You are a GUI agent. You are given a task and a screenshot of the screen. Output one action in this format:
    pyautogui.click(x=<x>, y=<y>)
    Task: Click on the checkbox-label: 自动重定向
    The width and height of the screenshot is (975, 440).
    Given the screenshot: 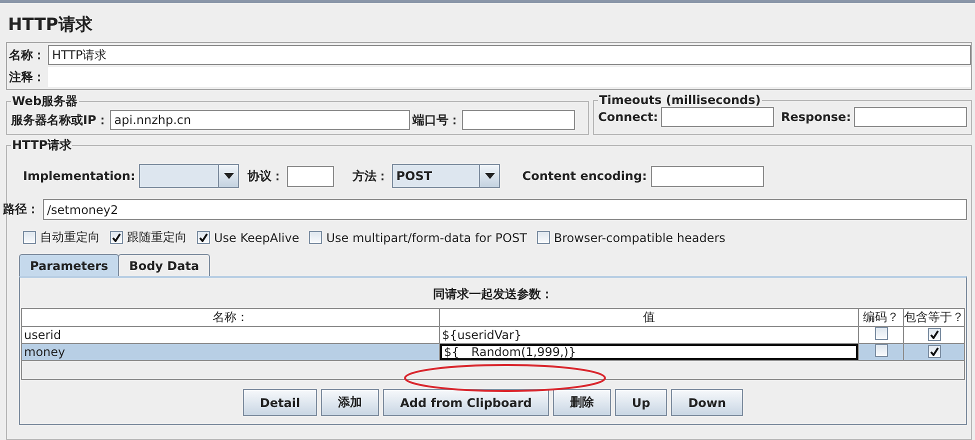 What is the action you would take?
    pyautogui.click(x=70, y=237)
    